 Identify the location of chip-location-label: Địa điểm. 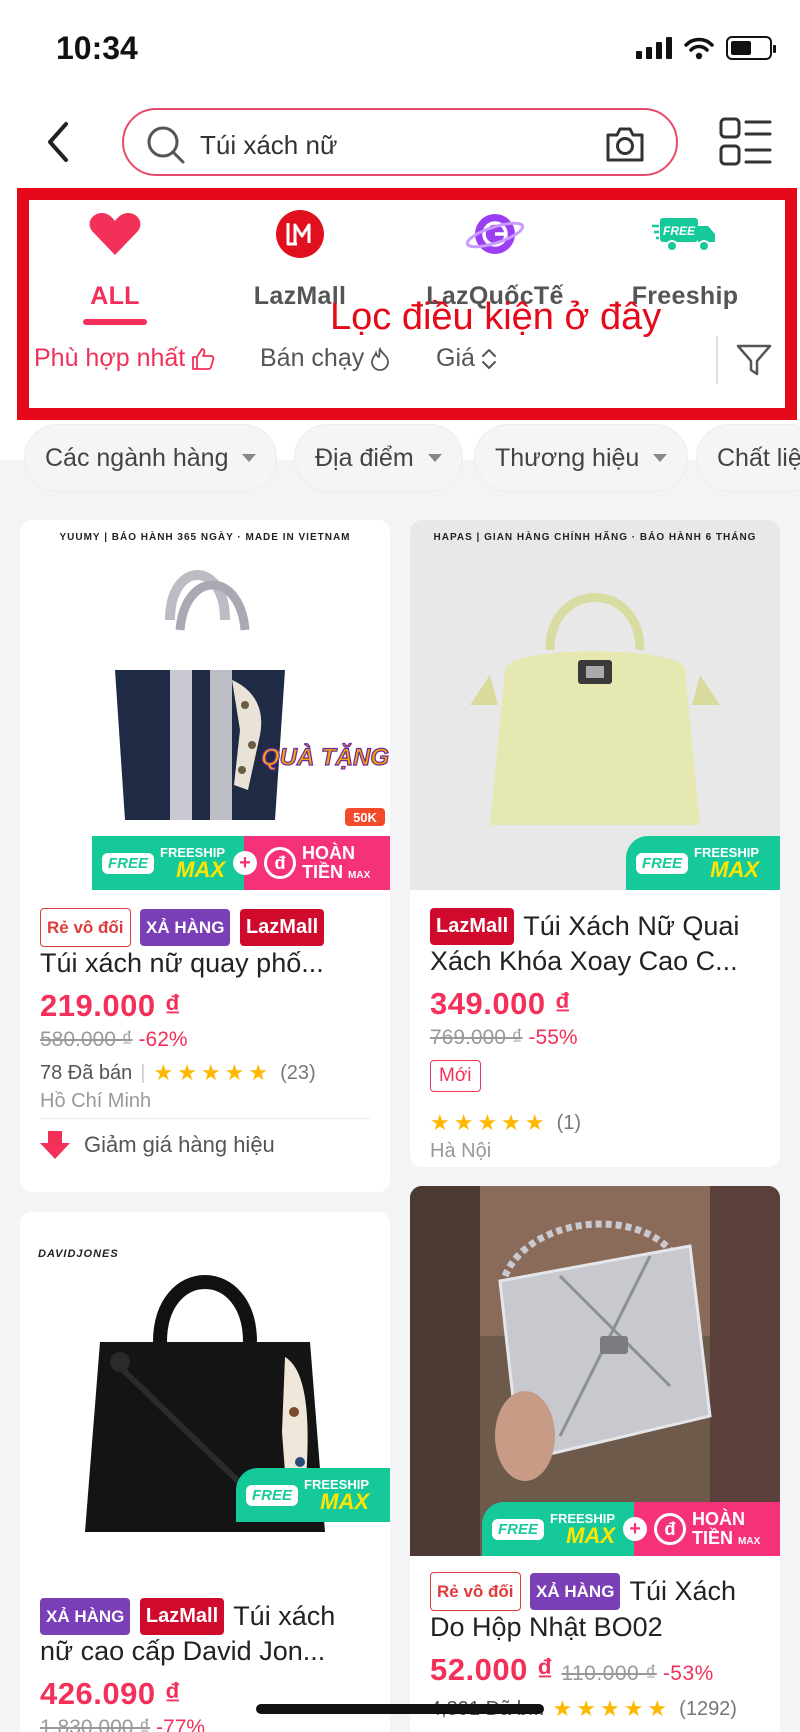
(364, 457).